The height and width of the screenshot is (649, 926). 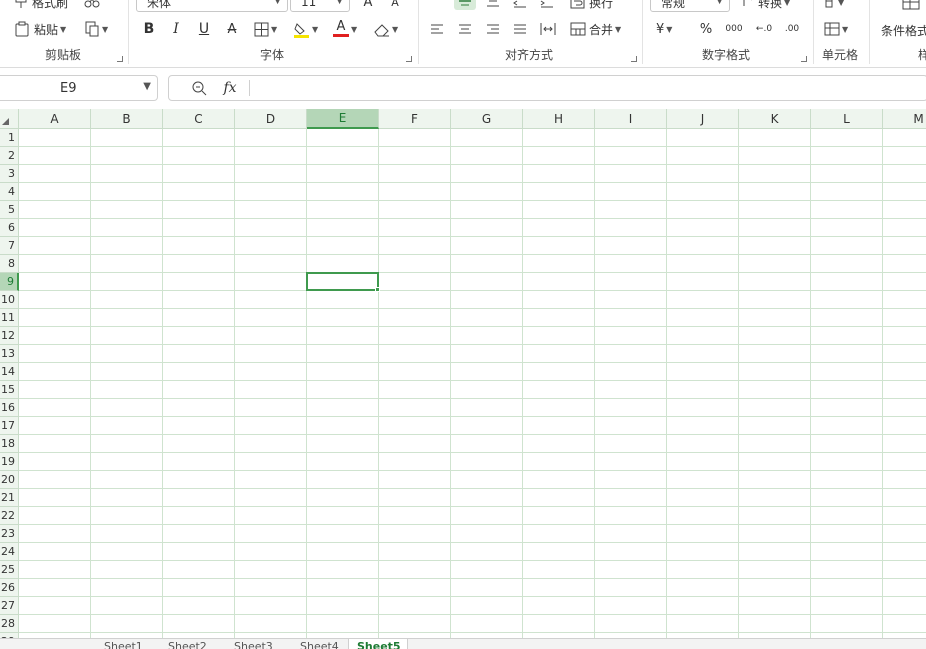 I want to click on align-middle-button, so click(x=465, y=5).